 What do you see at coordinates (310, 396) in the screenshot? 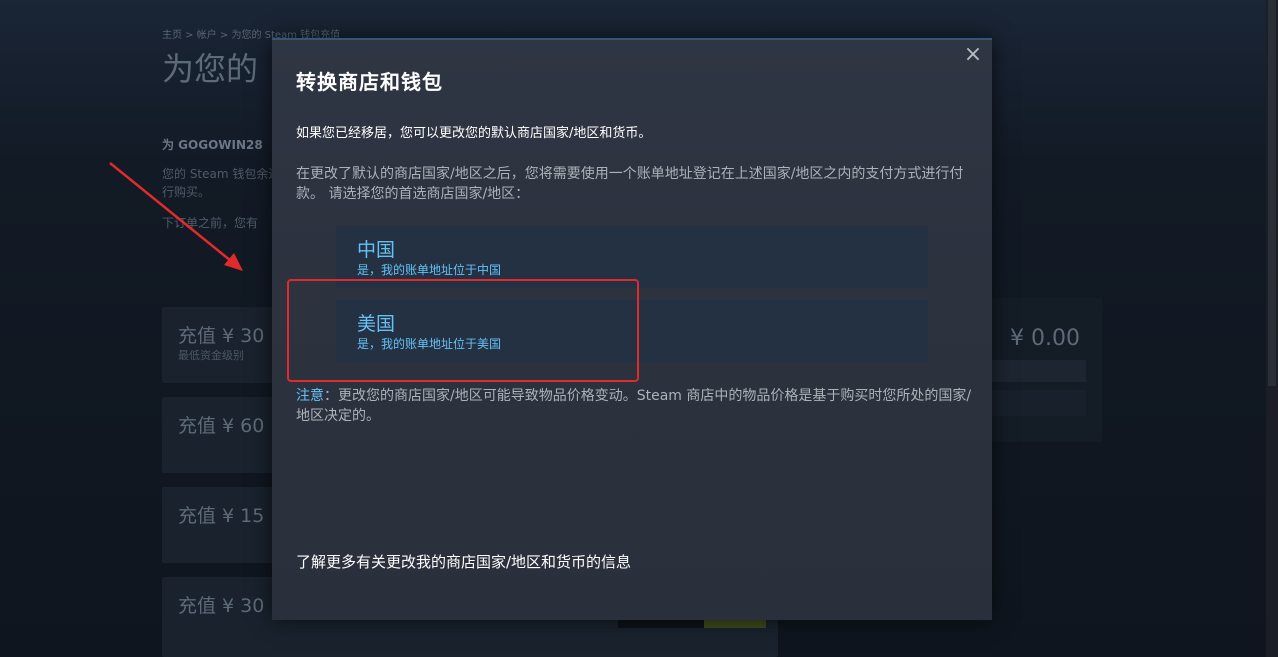
I see `note-label: 注意` at bounding box center [310, 396].